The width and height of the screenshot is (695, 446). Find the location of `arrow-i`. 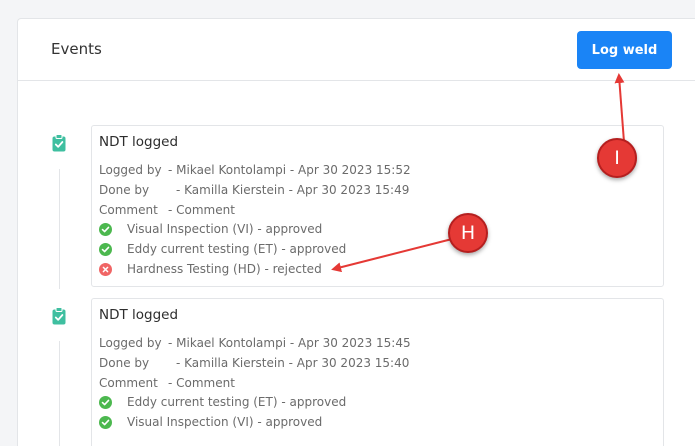

arrow-i is located at coordinates (619, 108).